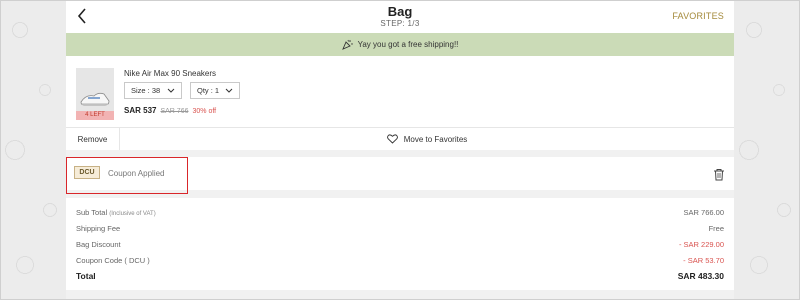  I want to click on shipping-label: Shipping Fee, so click(98, 228).